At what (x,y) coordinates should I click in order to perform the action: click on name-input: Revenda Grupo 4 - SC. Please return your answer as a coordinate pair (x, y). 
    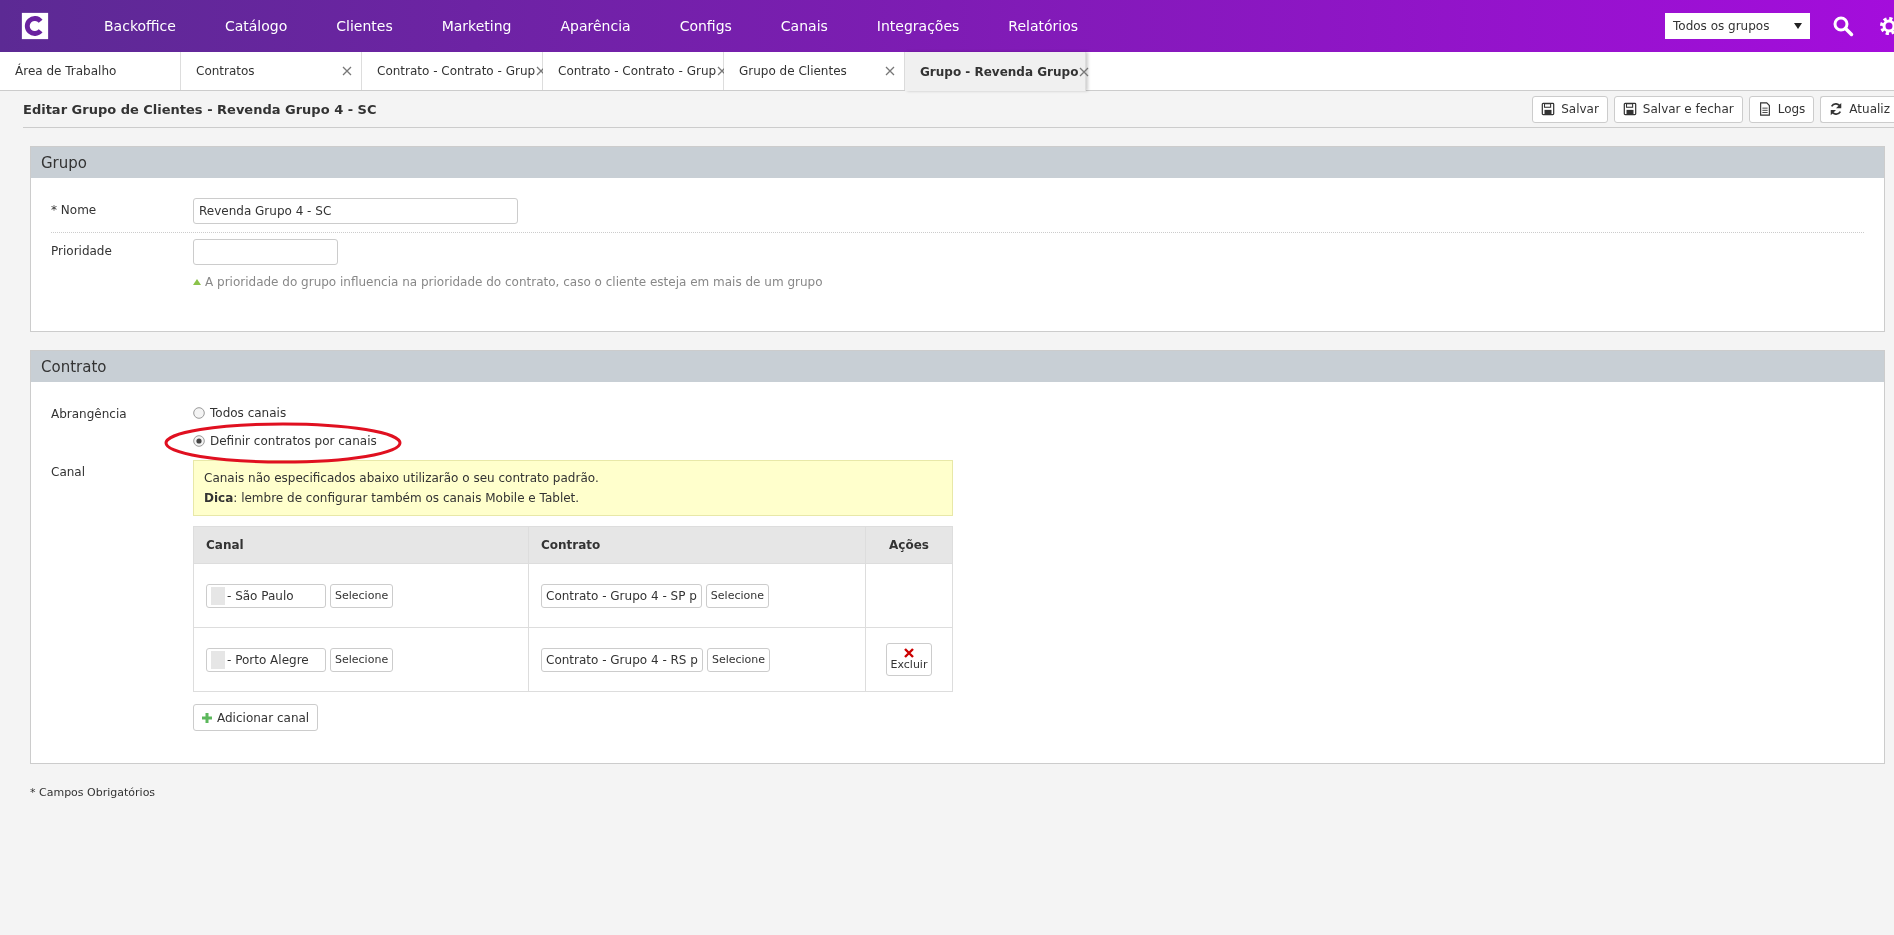
    Looking at the image, I should click on (355, 211).